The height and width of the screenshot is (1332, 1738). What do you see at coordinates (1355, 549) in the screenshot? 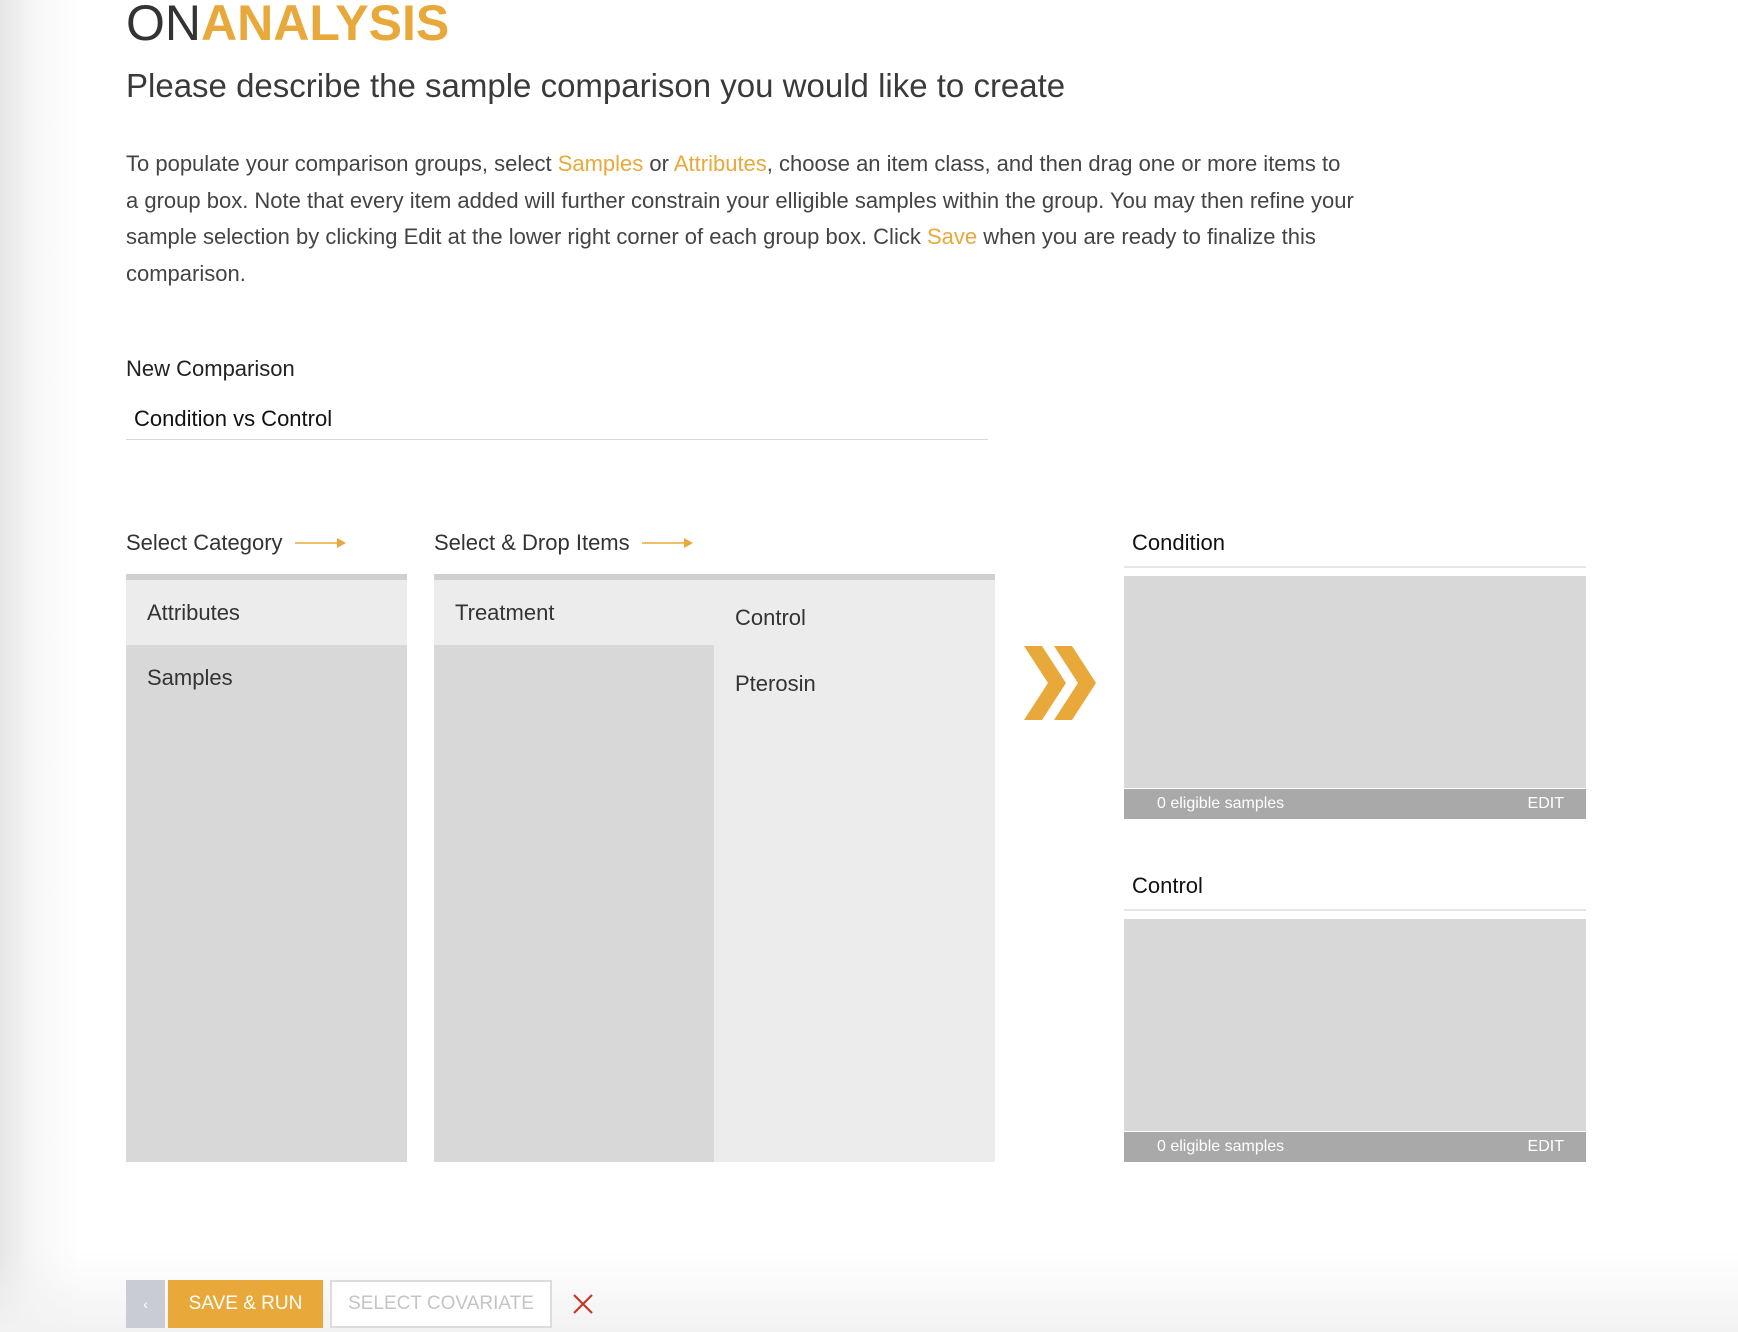
I see `group-title-condition: Condition` at bounding box center [1355, 549].